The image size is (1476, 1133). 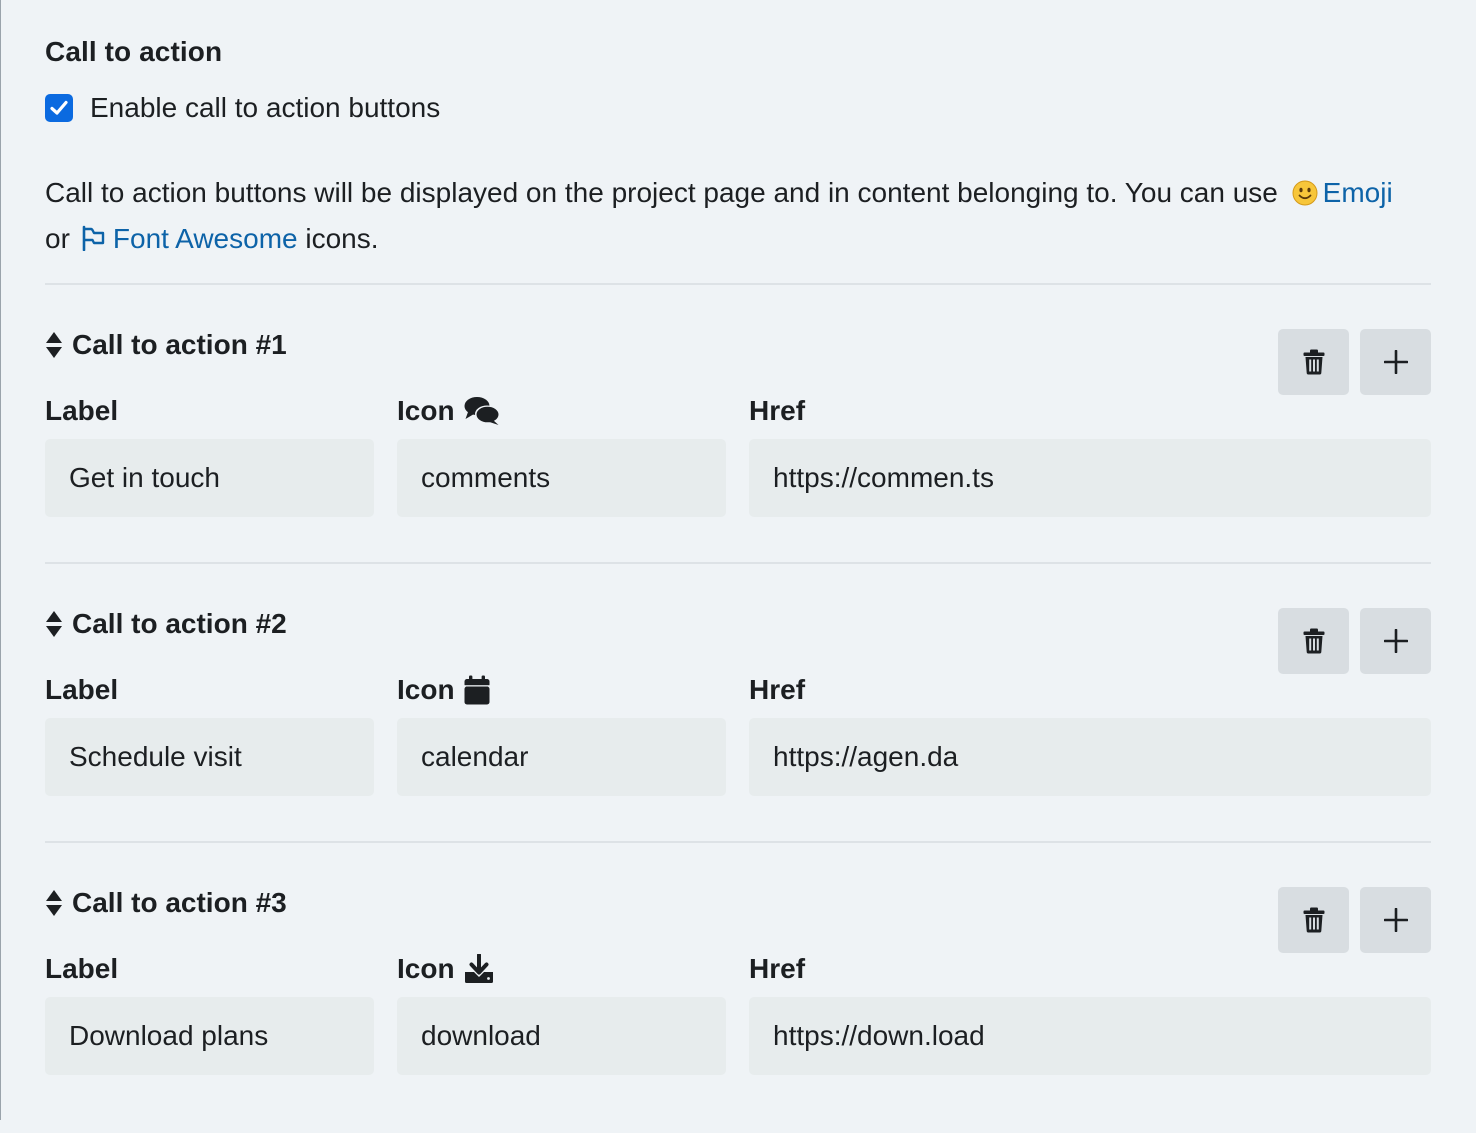 What do you see at coordinates (477, 690) in the screenshot?
I see `calendar-icon` at bounding box center [477, 690].